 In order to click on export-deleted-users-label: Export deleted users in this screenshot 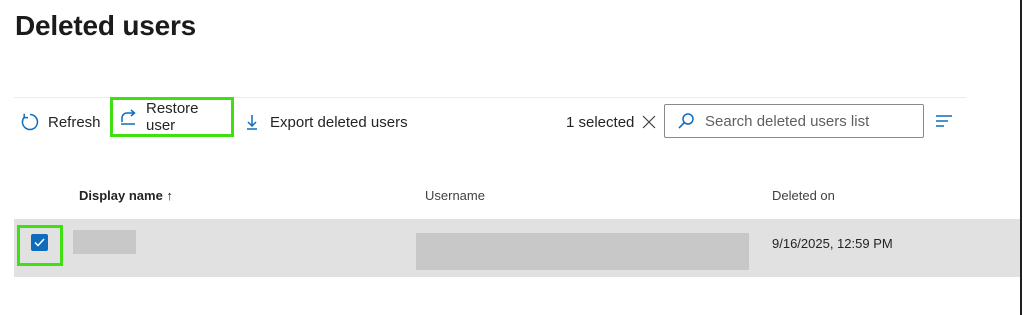, I will do `click(339, 122)`.